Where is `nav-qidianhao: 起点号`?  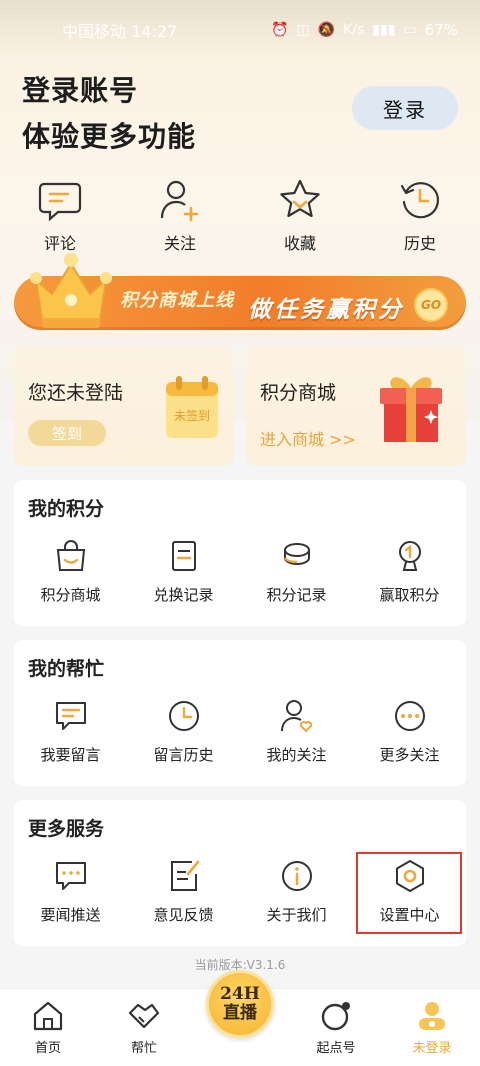
nav-qidianhao: 起点号 is located at coordinates (336, 1027).